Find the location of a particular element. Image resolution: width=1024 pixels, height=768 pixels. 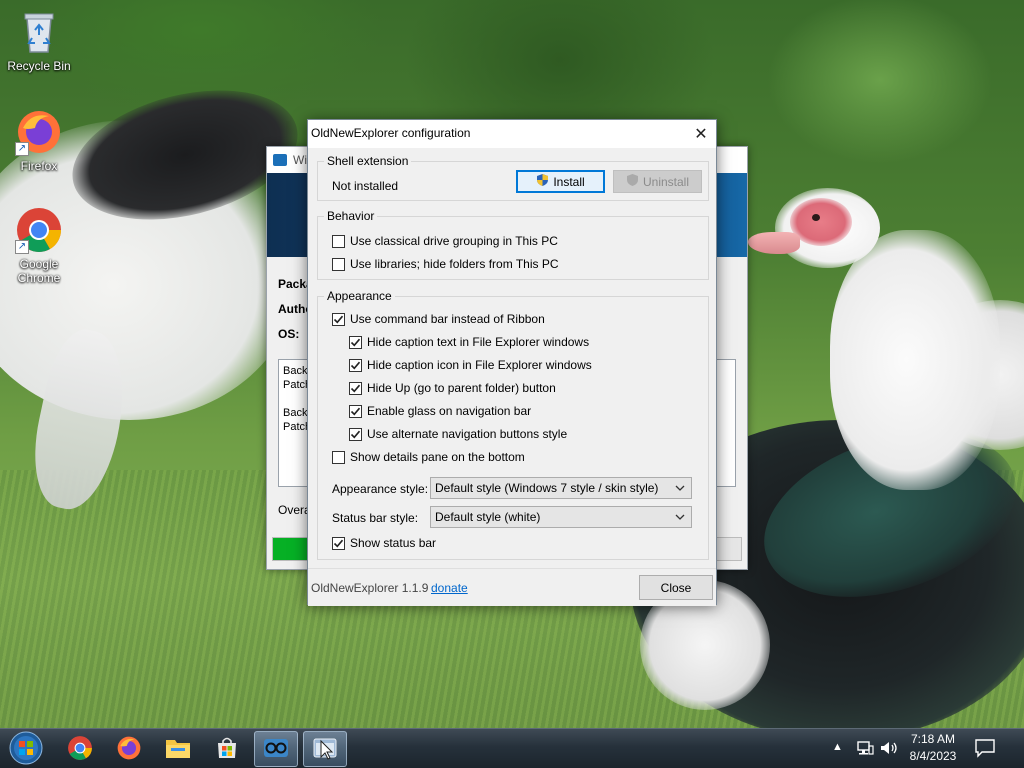

shell-extension-status: Not installed is located at coordinates (365, 186).